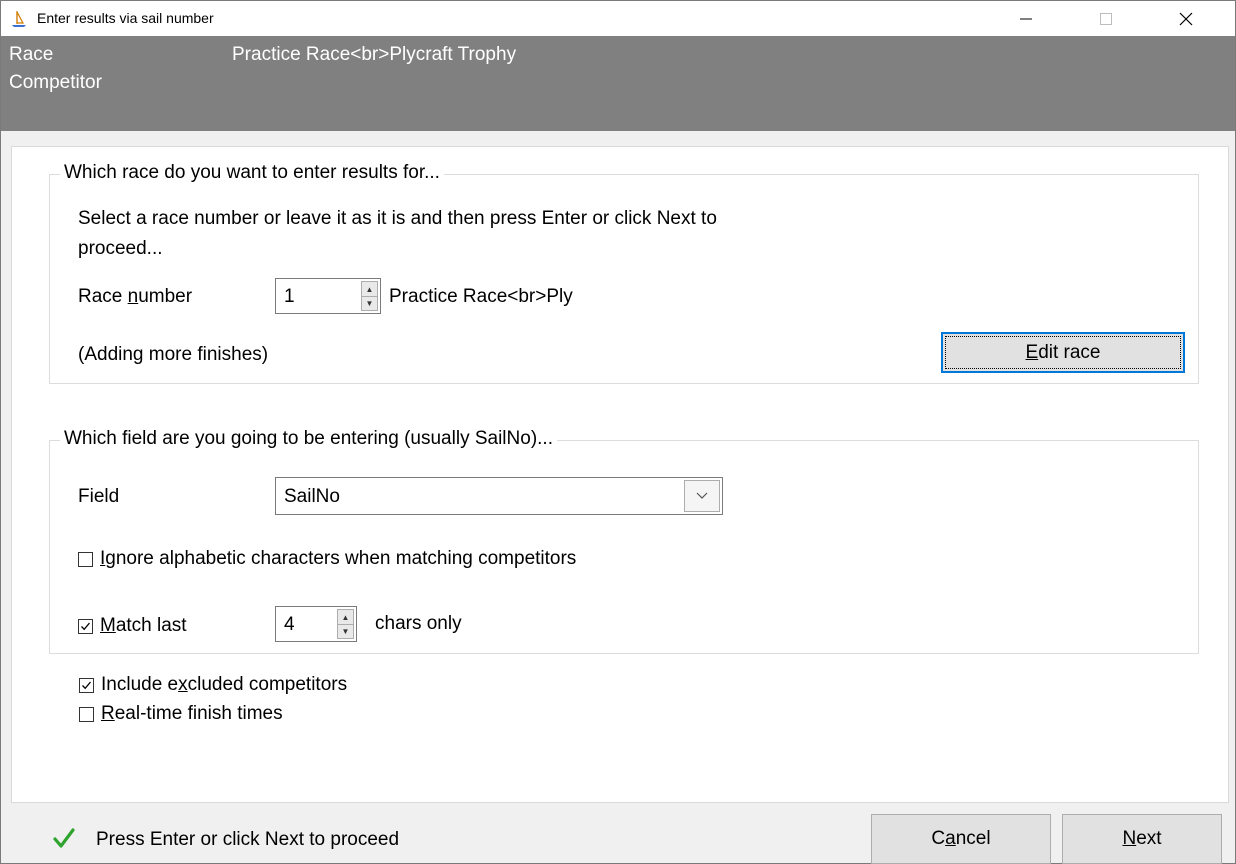  Describe the element at coordinates (289, 296) in the screenshot. I see `race-number-value: 1` at that location.